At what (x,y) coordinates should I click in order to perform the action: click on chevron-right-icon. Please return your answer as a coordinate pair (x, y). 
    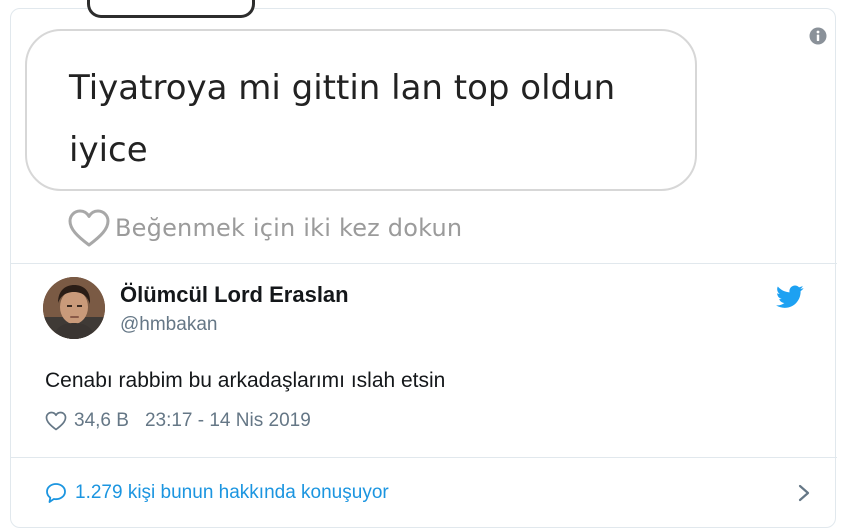
    Looking at the image, I should click on (804, 493).